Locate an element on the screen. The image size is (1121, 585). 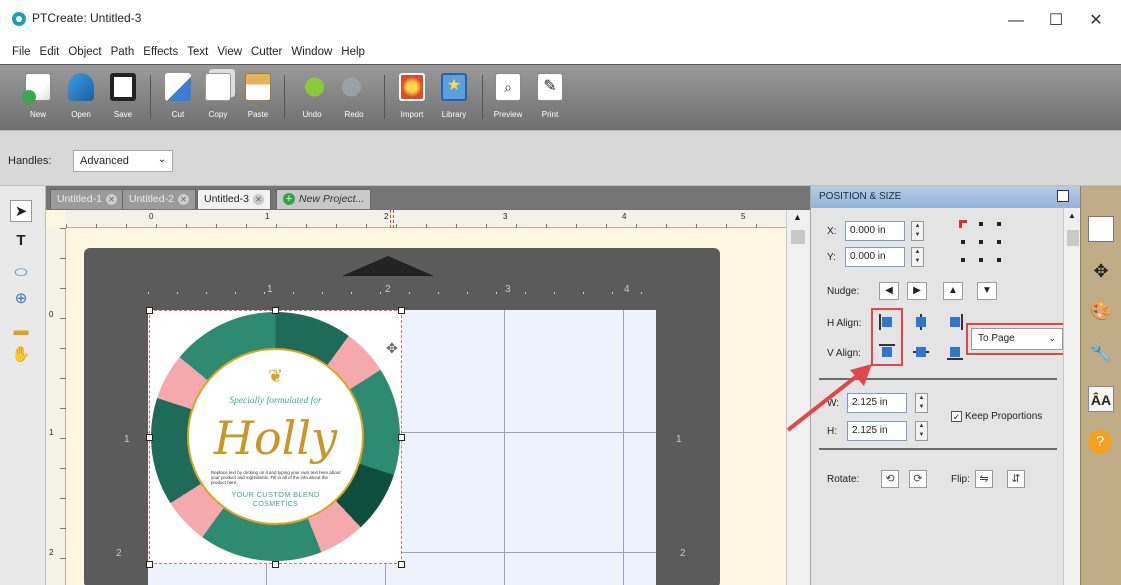
height-stepper: ▲ ▼ is located at coordinates (921, 431).